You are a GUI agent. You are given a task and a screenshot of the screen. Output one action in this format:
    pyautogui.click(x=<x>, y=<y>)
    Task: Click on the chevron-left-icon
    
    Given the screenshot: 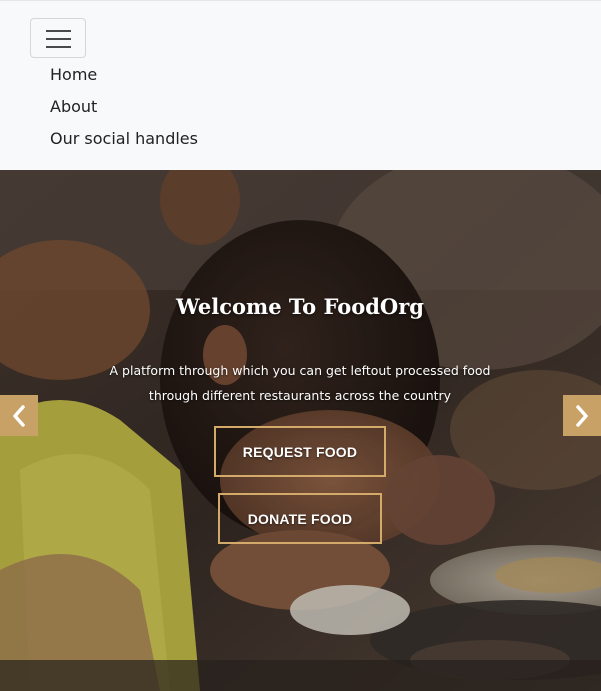 What is the action you would take?
    pyautogui.click(x=19, y=415)
    